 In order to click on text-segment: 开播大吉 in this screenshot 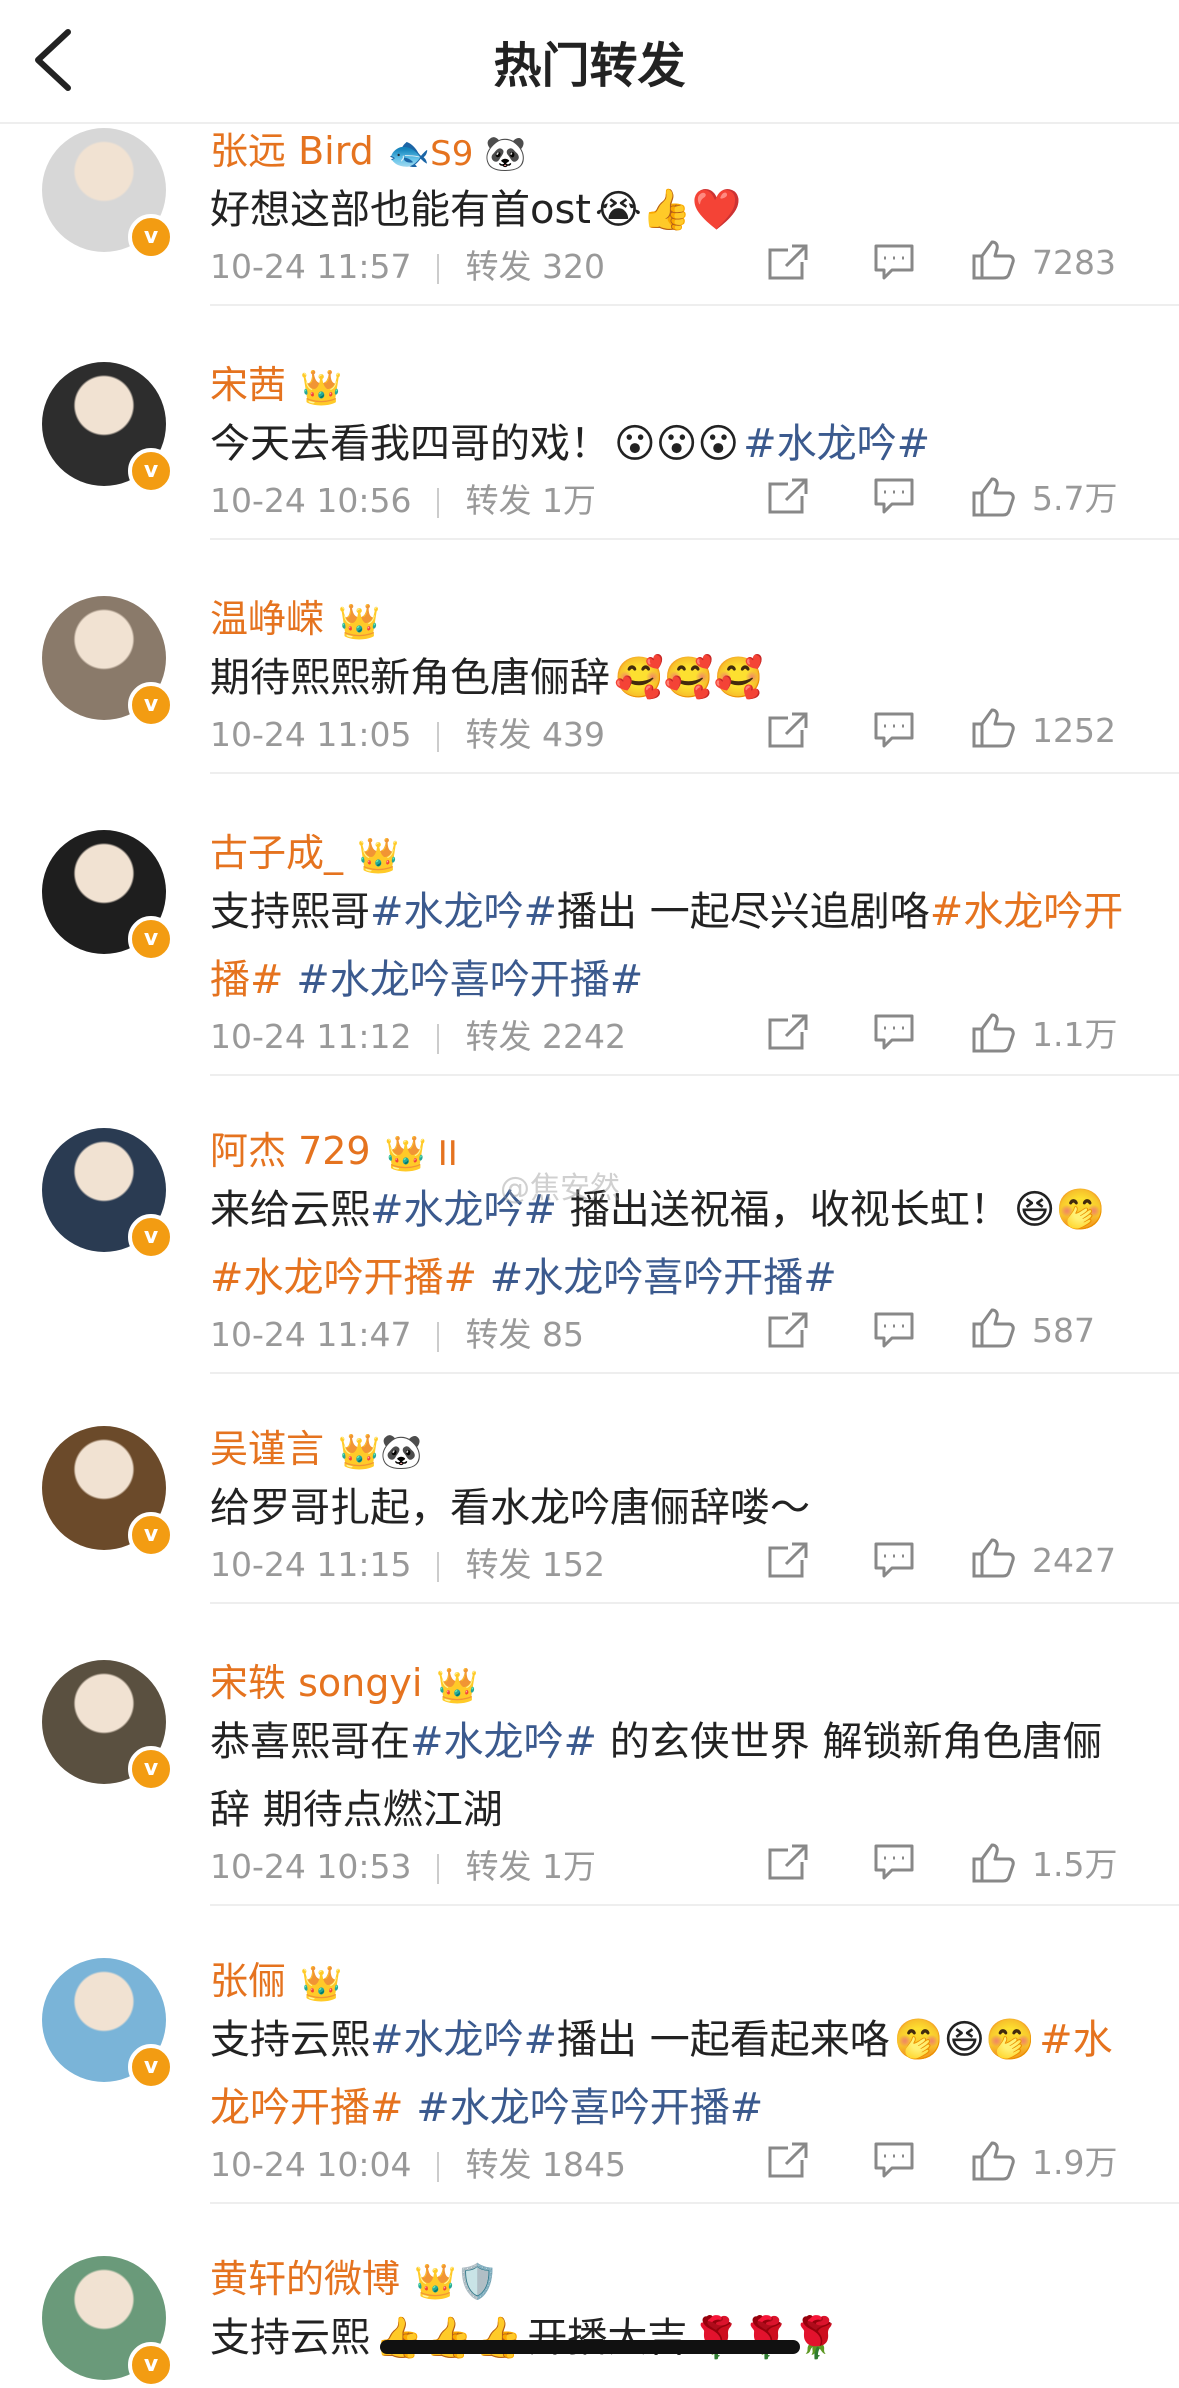, I will do `click(607, 2338)`.